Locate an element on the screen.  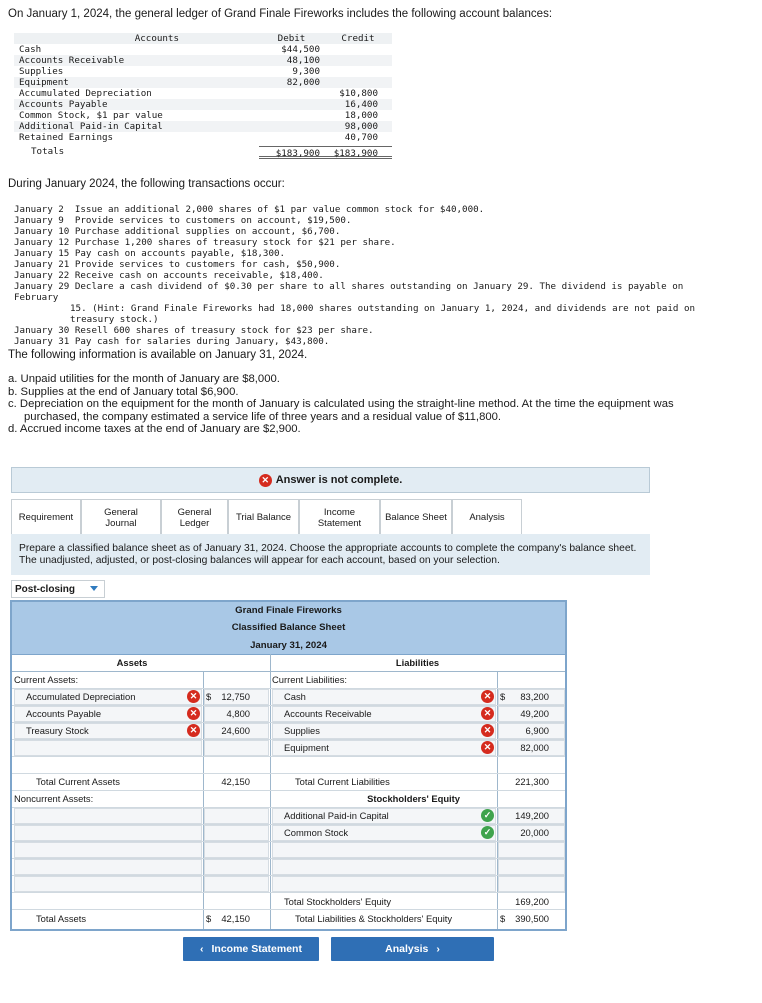
error-icon: ✕ is located at coordinates (265, 480).